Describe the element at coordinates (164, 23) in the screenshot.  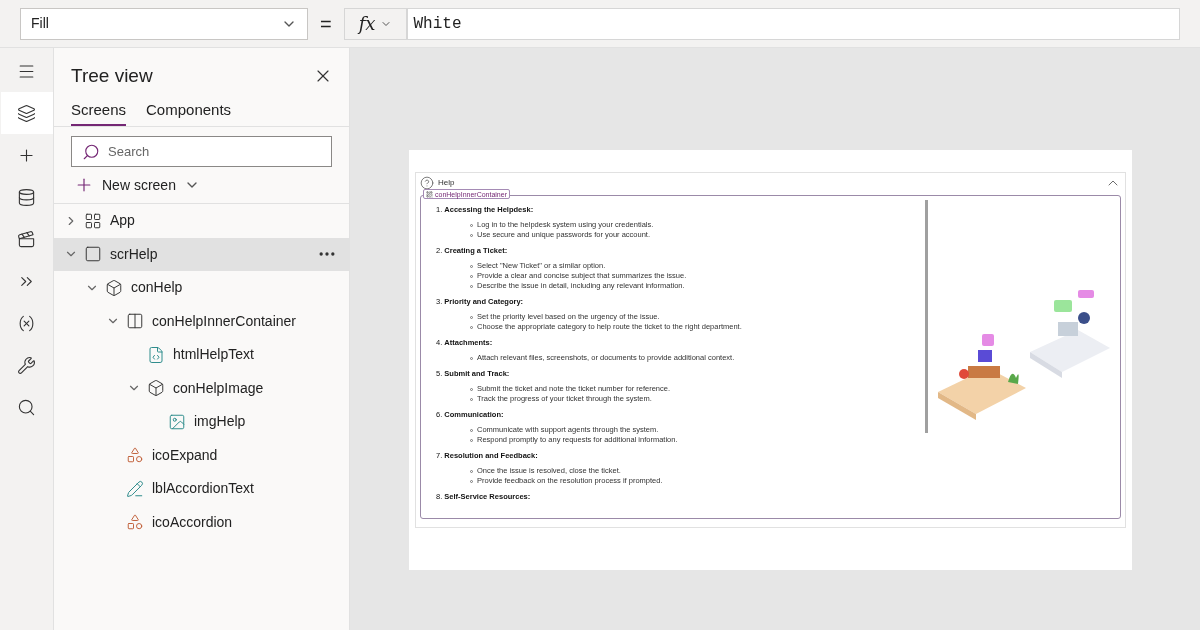
I see `property-dropdown: Fill` at that location.